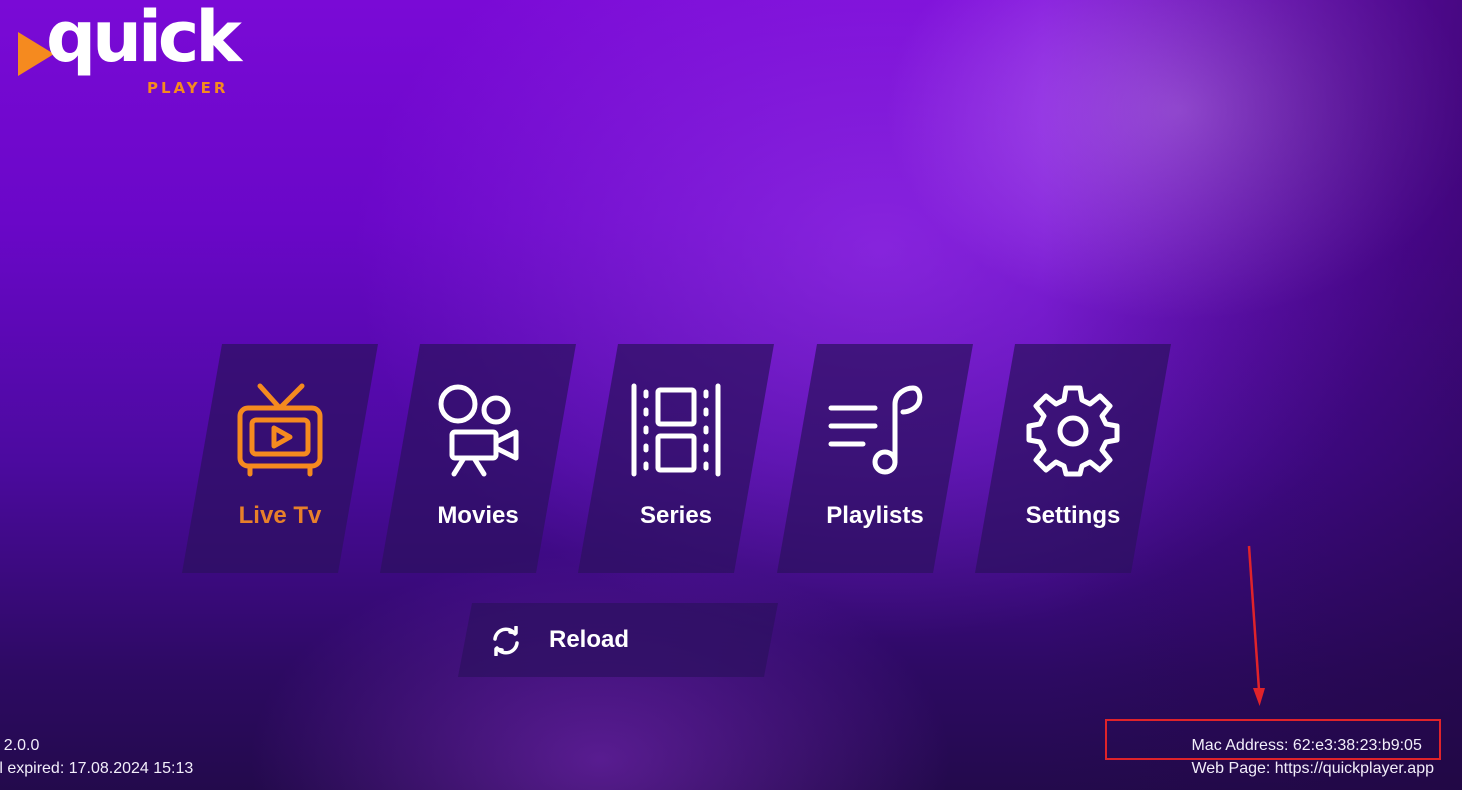 Image resolution: width=1462 pixels, height=790 pixels. Describe the element at coordinates (506, 641) in the screenshot. I see `refresh-icon` at that location.